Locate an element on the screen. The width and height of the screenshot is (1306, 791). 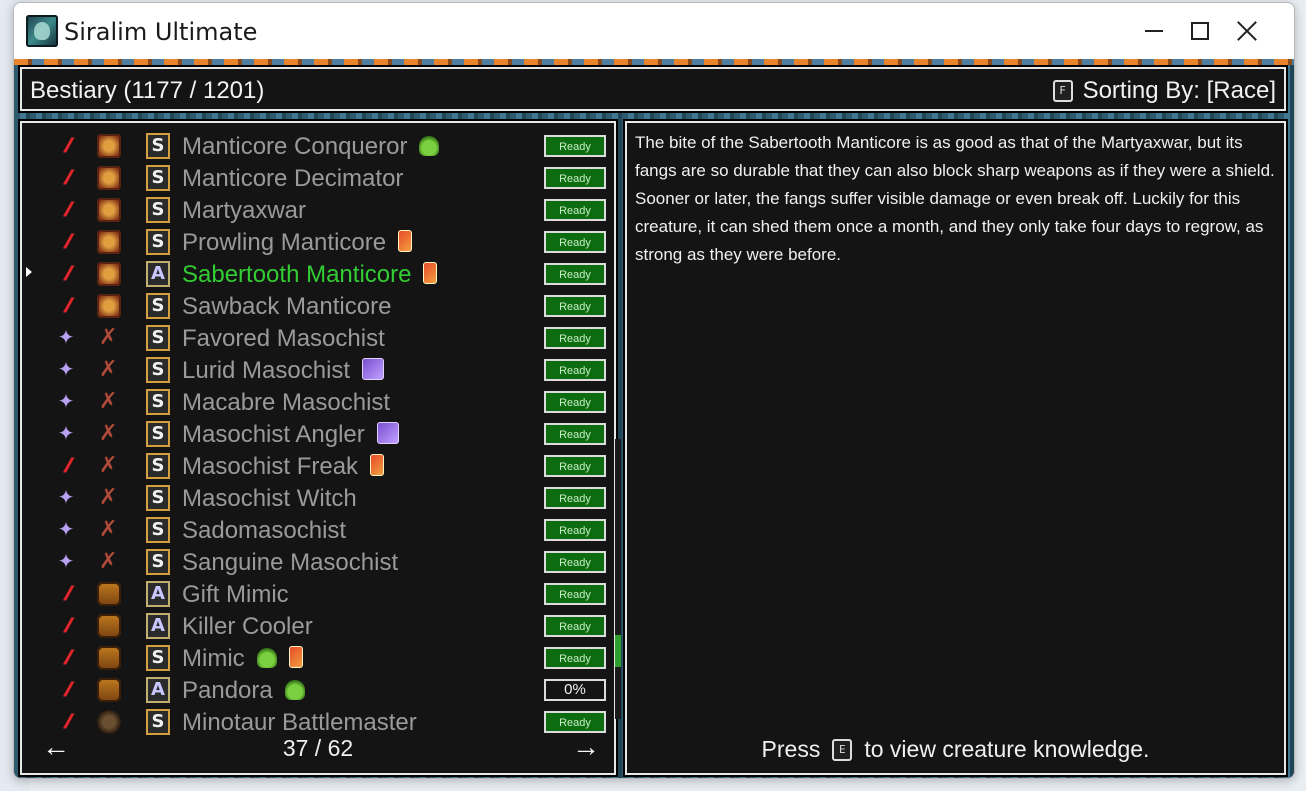
creature-name-cell: Masochist Witch is located at coordinates (269, 499).